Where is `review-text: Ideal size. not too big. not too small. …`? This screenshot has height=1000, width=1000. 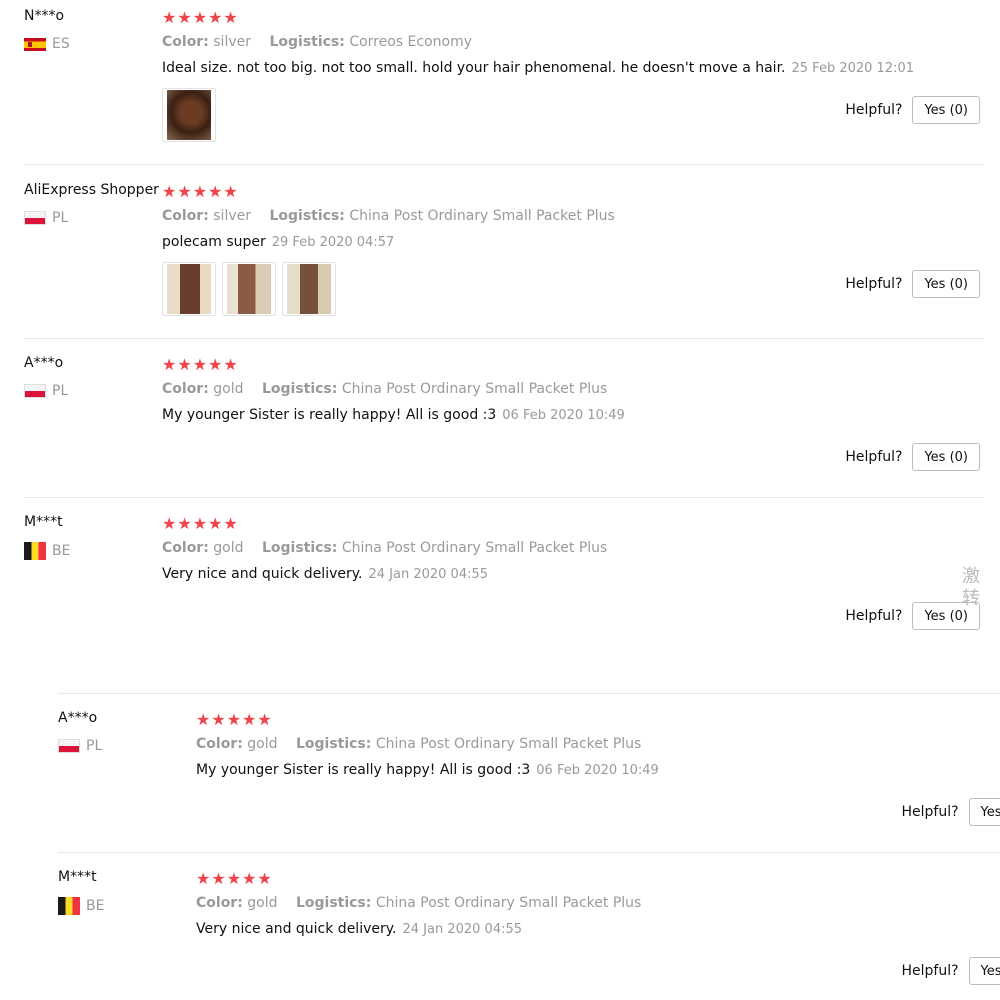 review-text: Ideal size. not too big. not too small. … is located at coordinates (474, 68).